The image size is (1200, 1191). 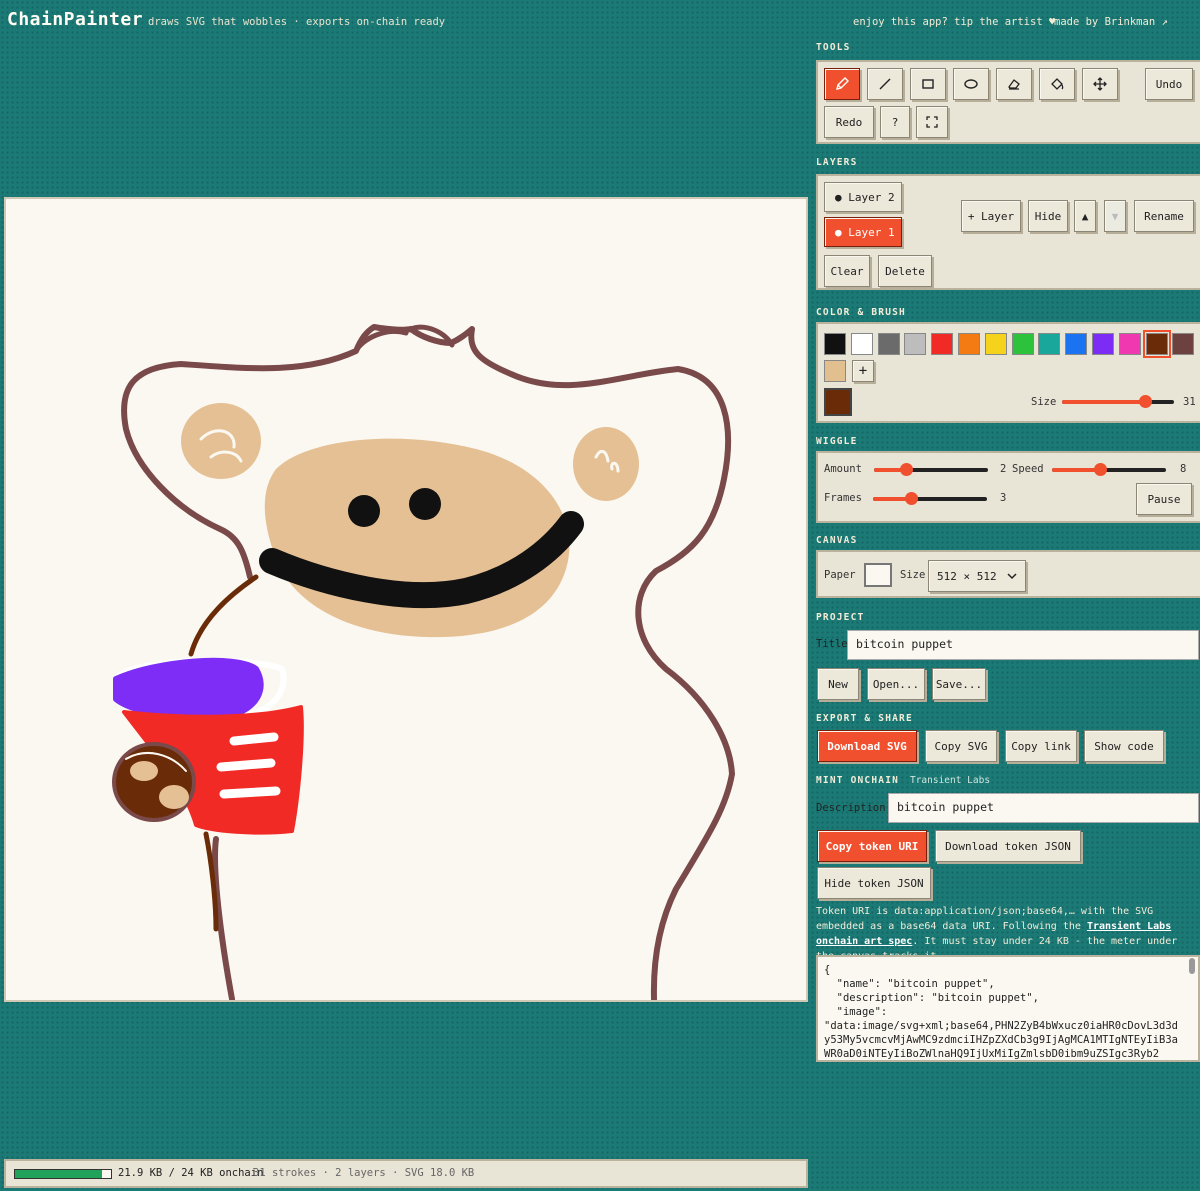 I want to click on layer-item-active: ● Layer 1, so click(x=863, y=232).